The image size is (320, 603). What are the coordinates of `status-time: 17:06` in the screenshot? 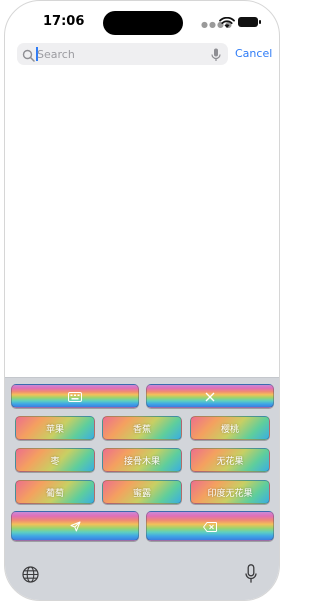 It's located at (64, 21).